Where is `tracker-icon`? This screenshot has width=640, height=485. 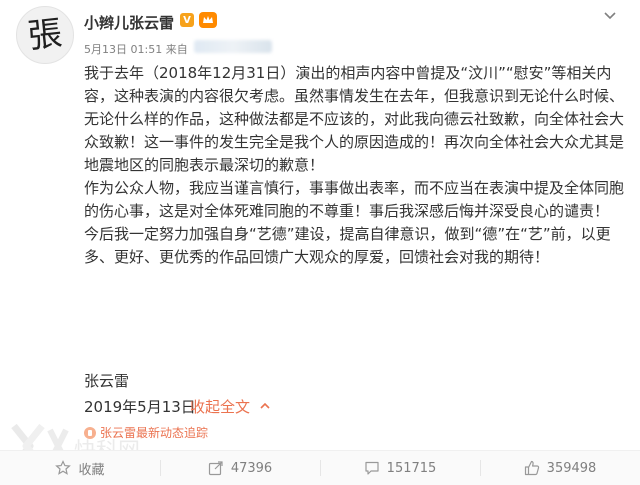
tracker-icon is located at coordinates (90, 432).